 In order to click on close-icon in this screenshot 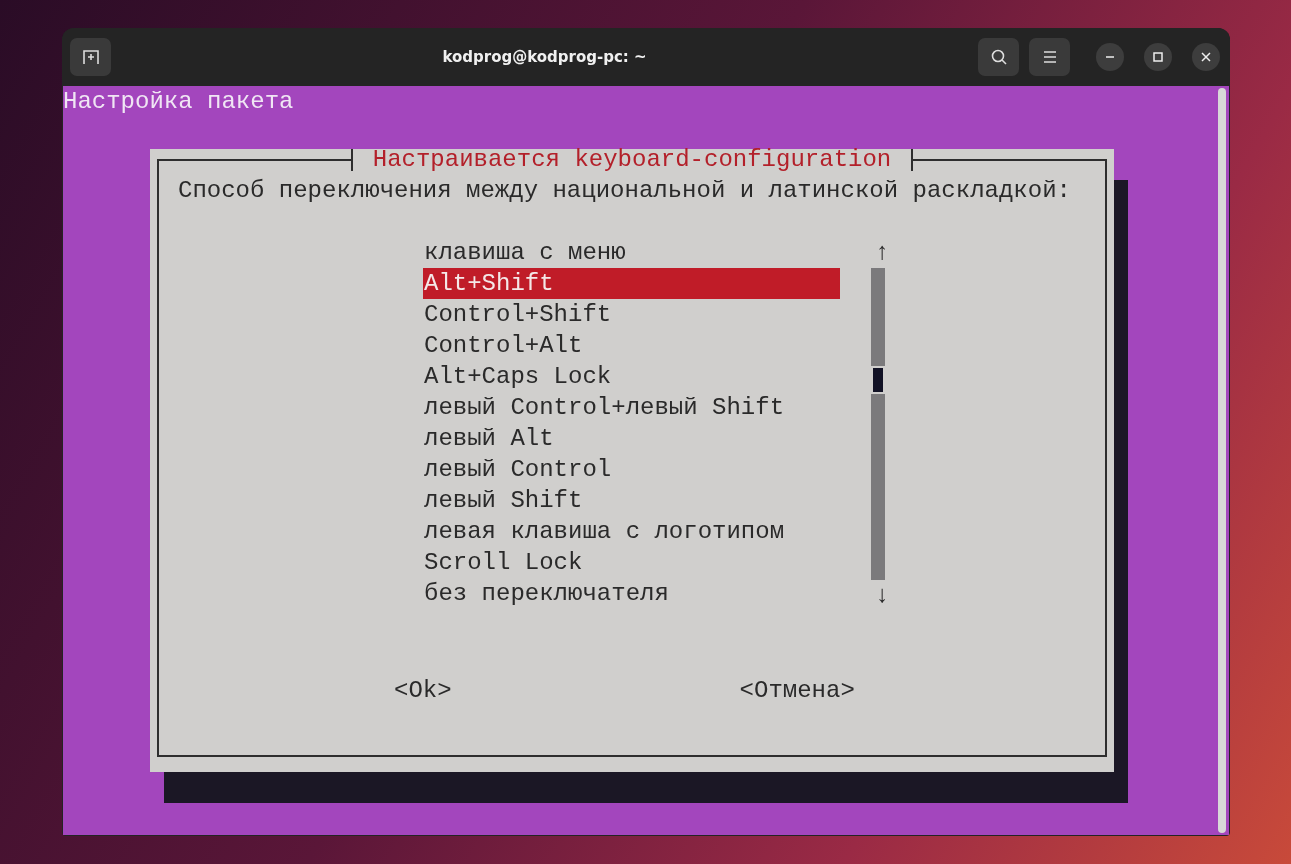, I will do `click(1206, 56)`.